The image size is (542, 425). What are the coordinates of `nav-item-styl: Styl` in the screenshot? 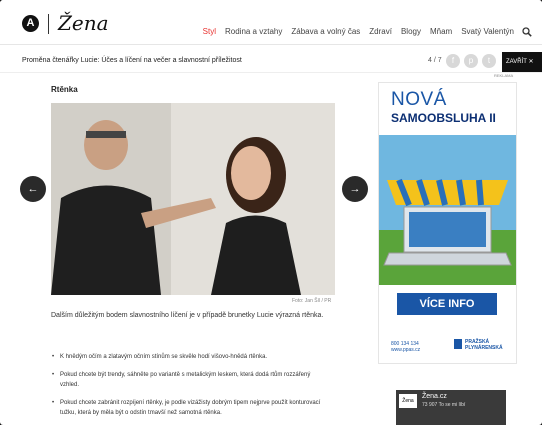 It's located at (209, 31).